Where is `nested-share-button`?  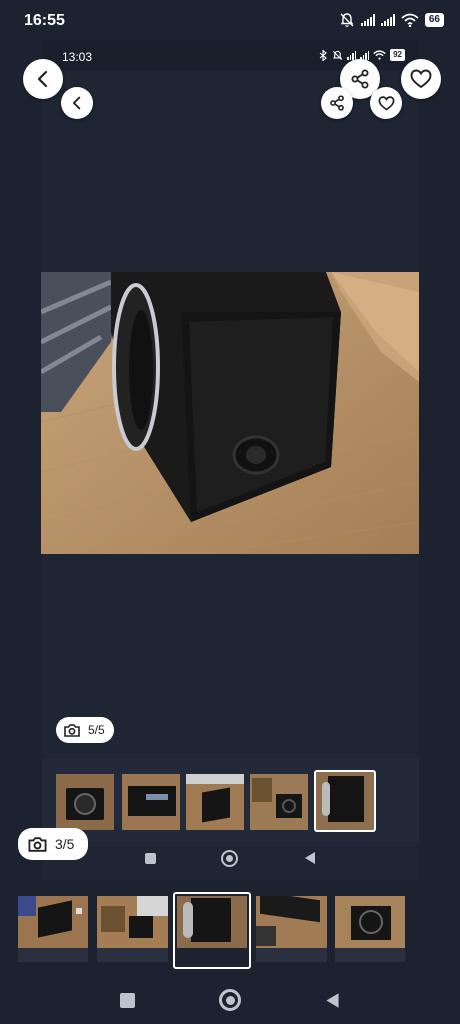 nested-share-button is located at coordinates (337, 103).